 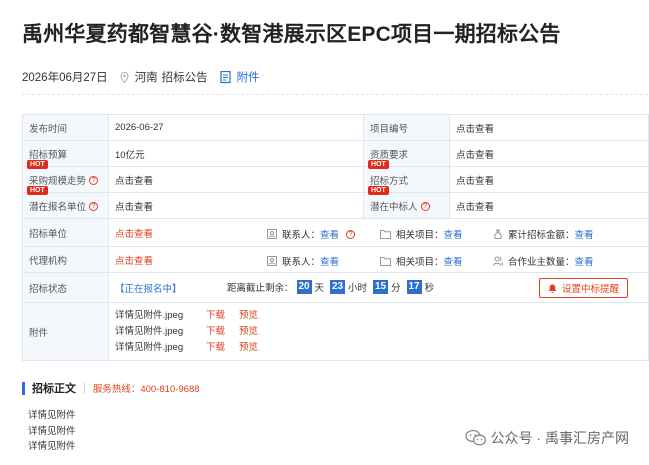 What do you see at coordinates (23, 388) in the screenshot?
I see `section-accent-bar` at bounding box center [23, 388].